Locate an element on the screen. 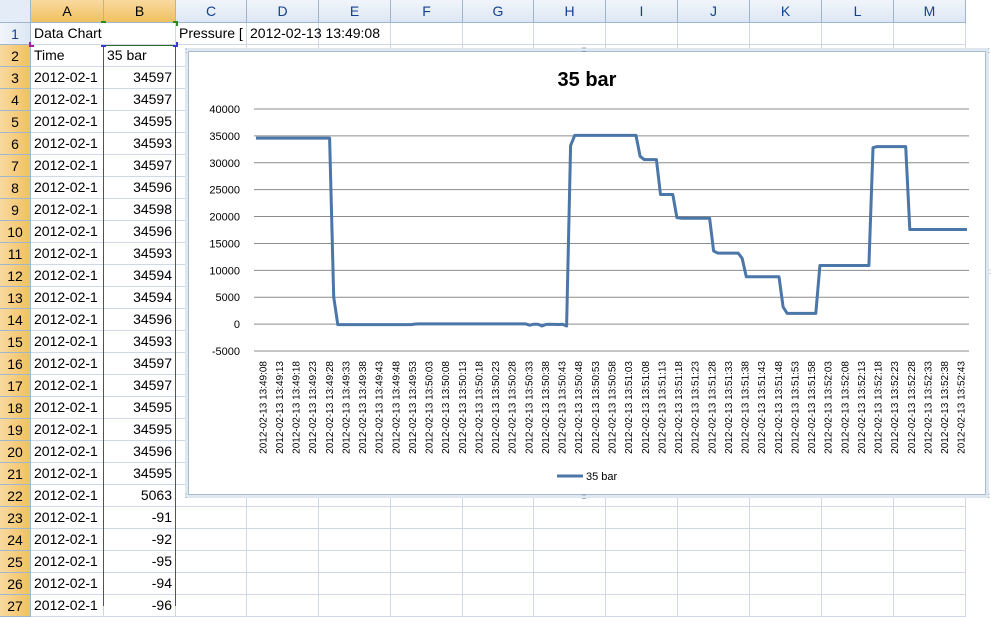 This screenshot has width=991, height=617. cell-d23 is located at coordinates (283, 518).